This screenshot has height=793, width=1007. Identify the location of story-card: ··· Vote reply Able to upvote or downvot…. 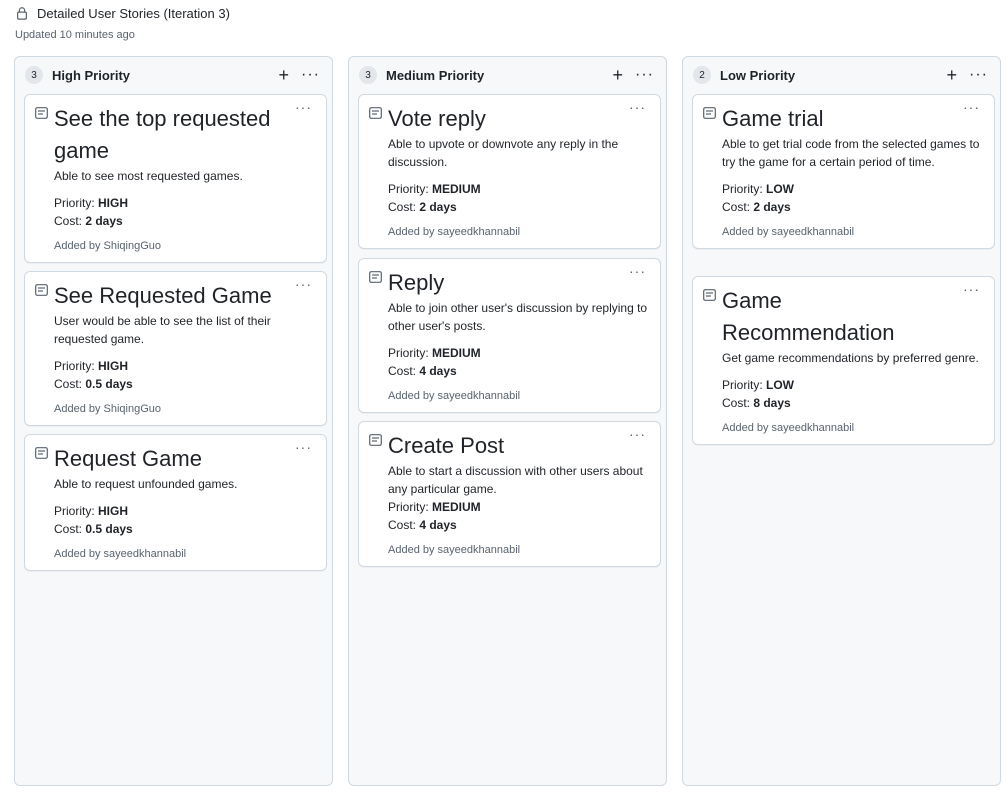
(509, 171).